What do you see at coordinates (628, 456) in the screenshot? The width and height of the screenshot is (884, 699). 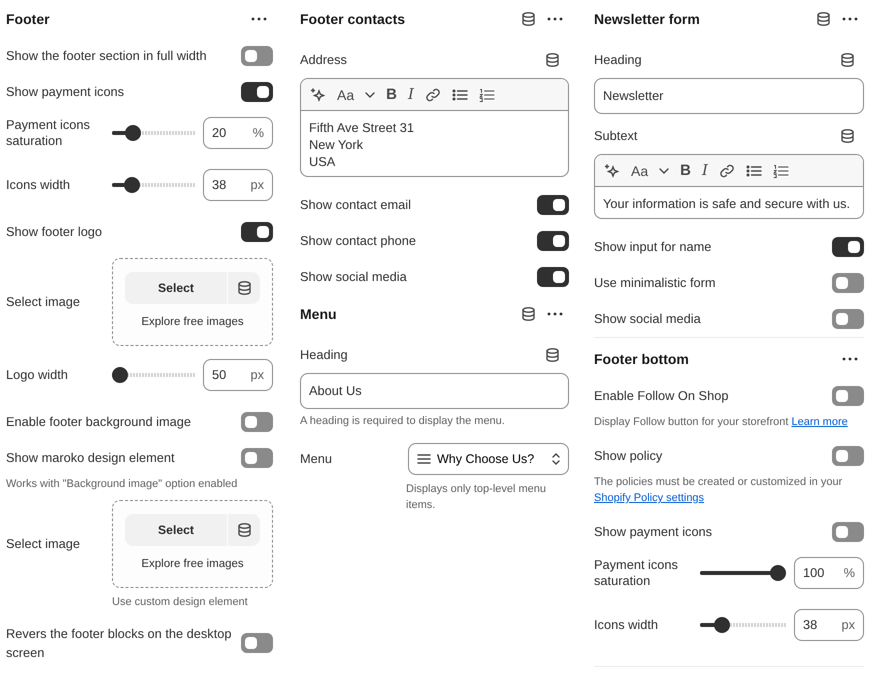 I see `setting-label: Show policy` at bounding box center [628, 456].